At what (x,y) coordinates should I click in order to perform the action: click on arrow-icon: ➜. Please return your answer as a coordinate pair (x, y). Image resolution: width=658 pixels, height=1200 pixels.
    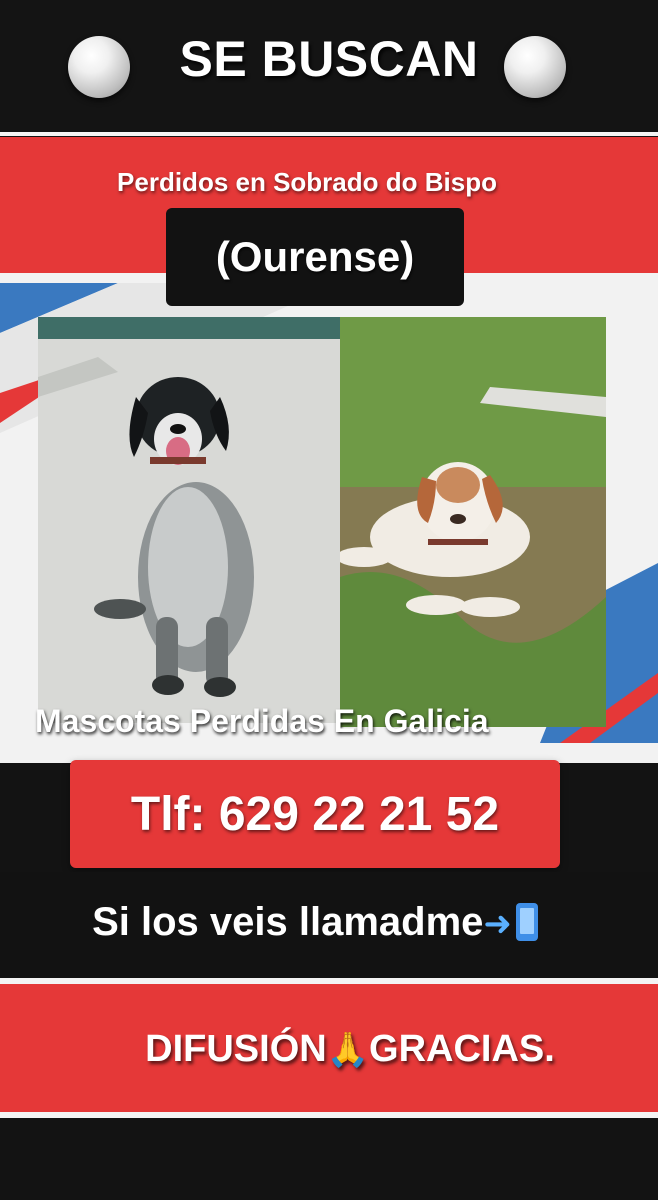
    Looking at the image, I should click on (497, 924).